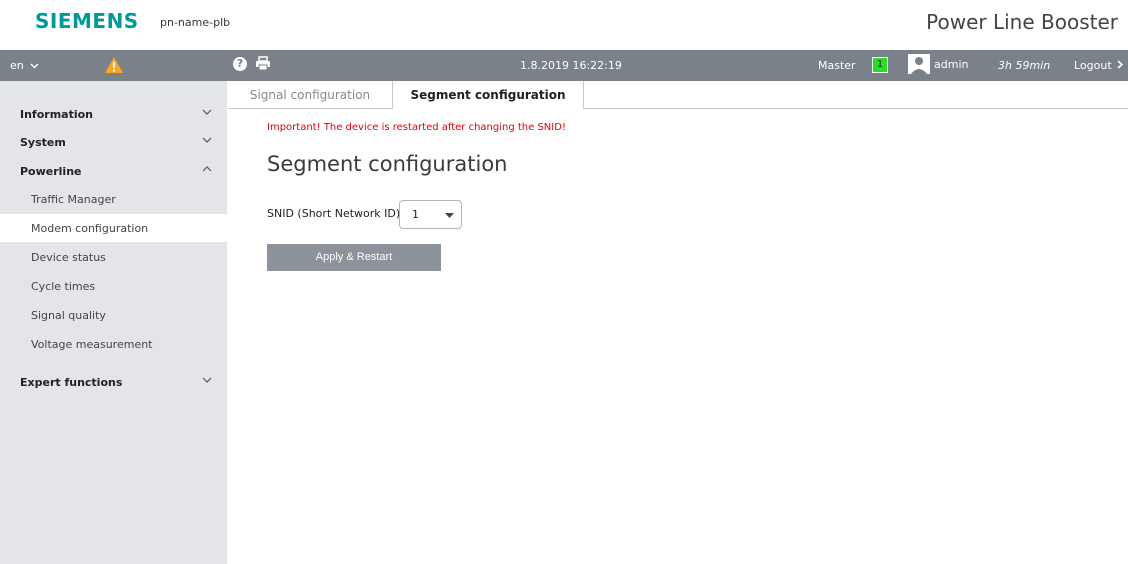  I want to click on sidebar-item-traffic-manager: Traffic Manager, so click(113, 199).